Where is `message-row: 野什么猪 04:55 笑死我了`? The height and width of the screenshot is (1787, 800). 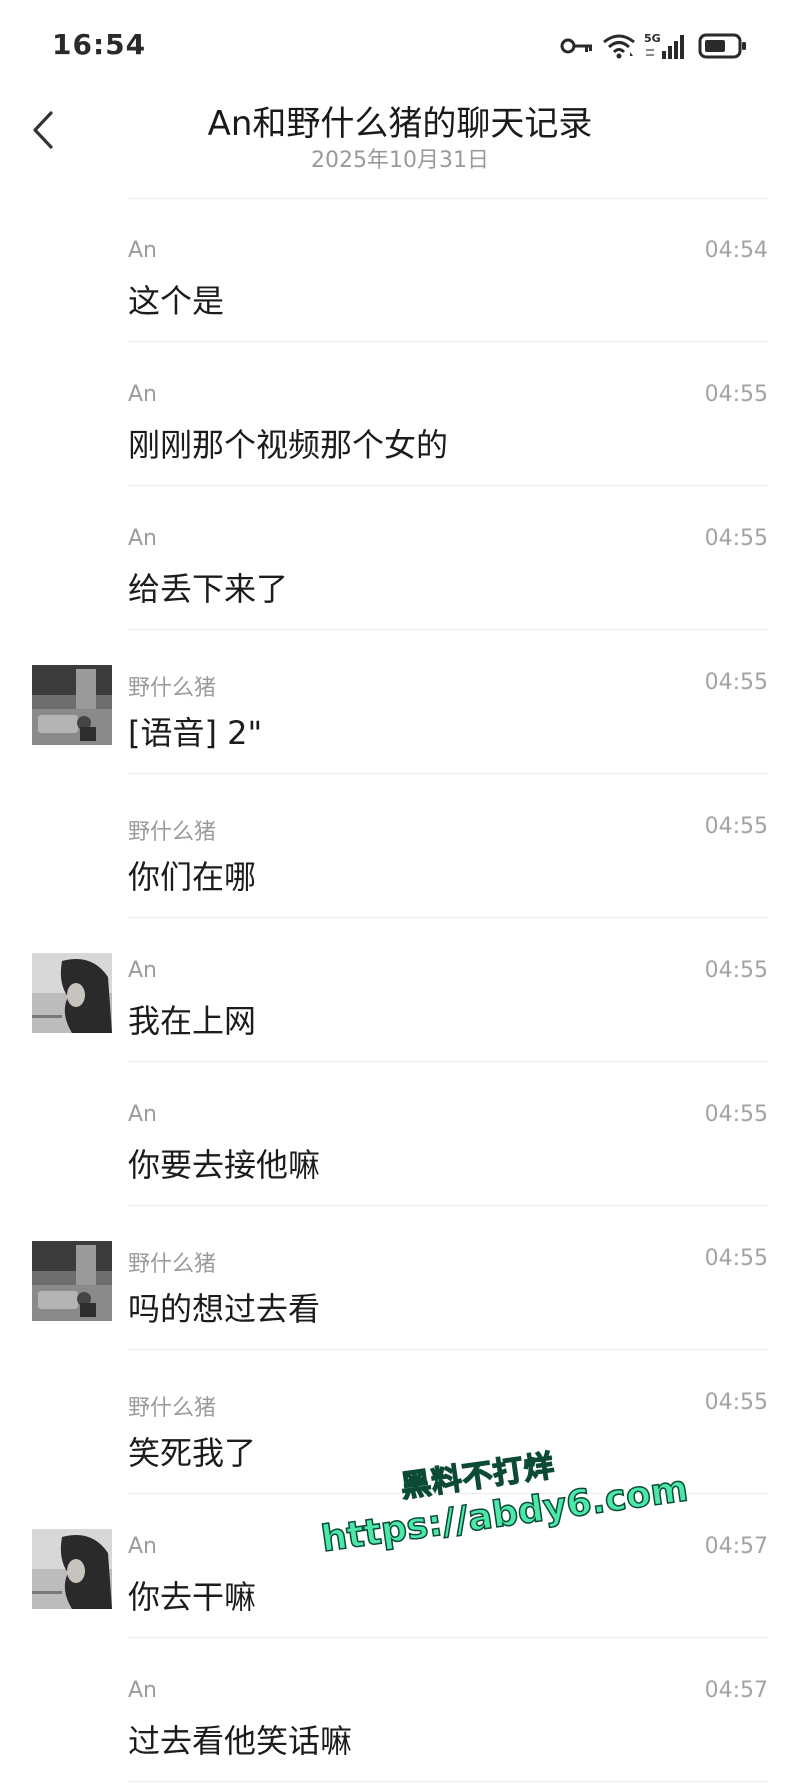 message-row: 野什么猪 04:55 笑死我了 is located at coordinates (400, 1422).